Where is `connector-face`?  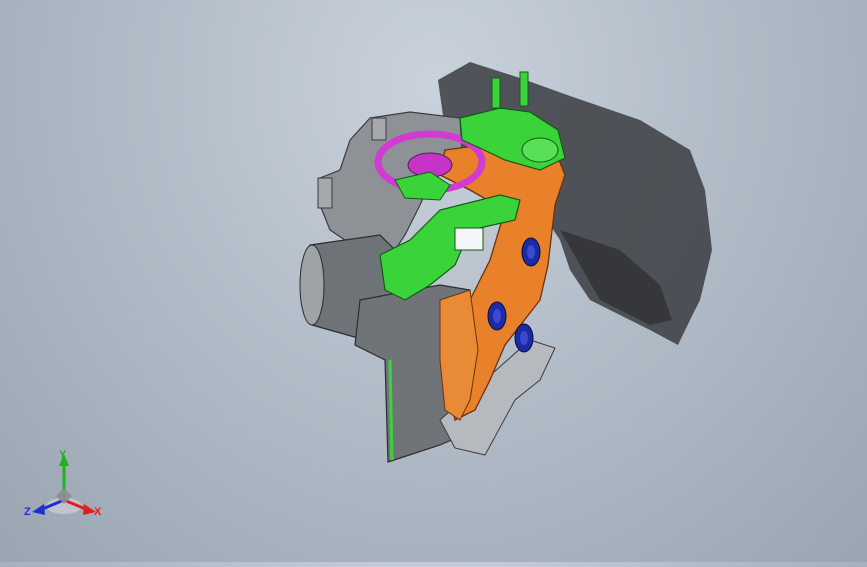
connector-face is located at coordinates (312, 285).